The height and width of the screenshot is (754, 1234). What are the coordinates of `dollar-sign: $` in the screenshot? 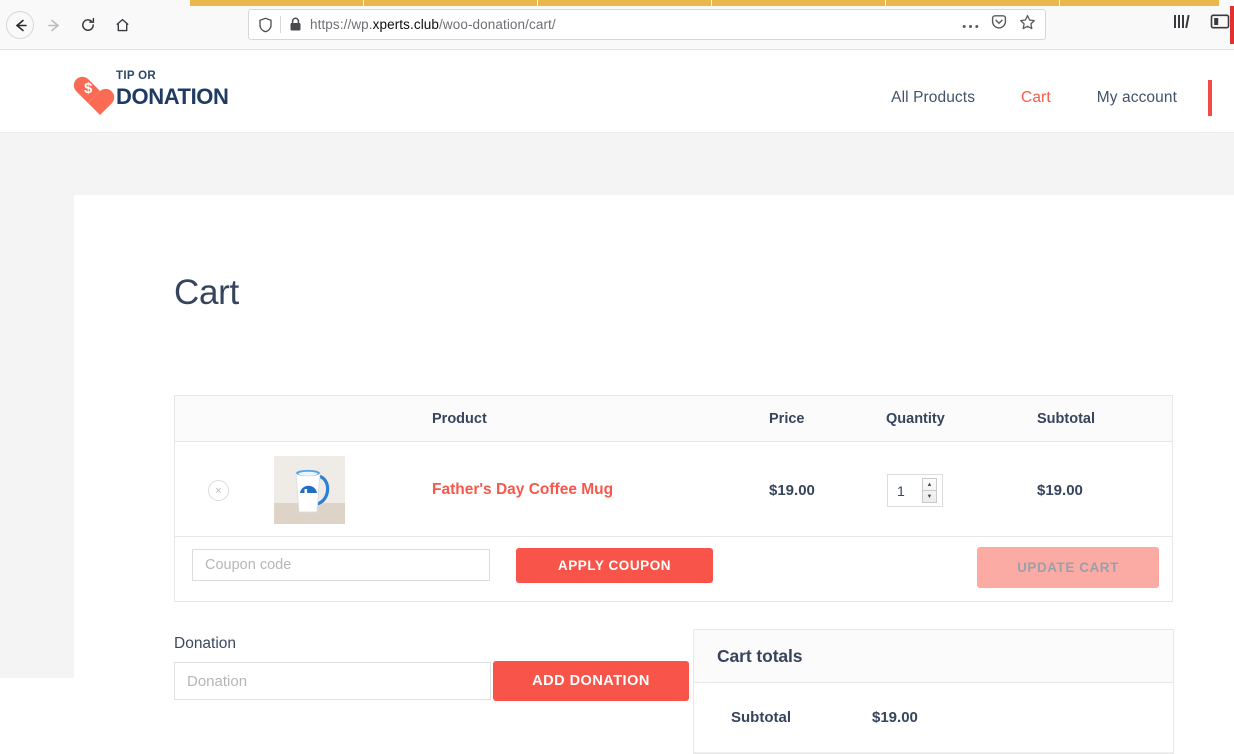 It's located at (88, 88).